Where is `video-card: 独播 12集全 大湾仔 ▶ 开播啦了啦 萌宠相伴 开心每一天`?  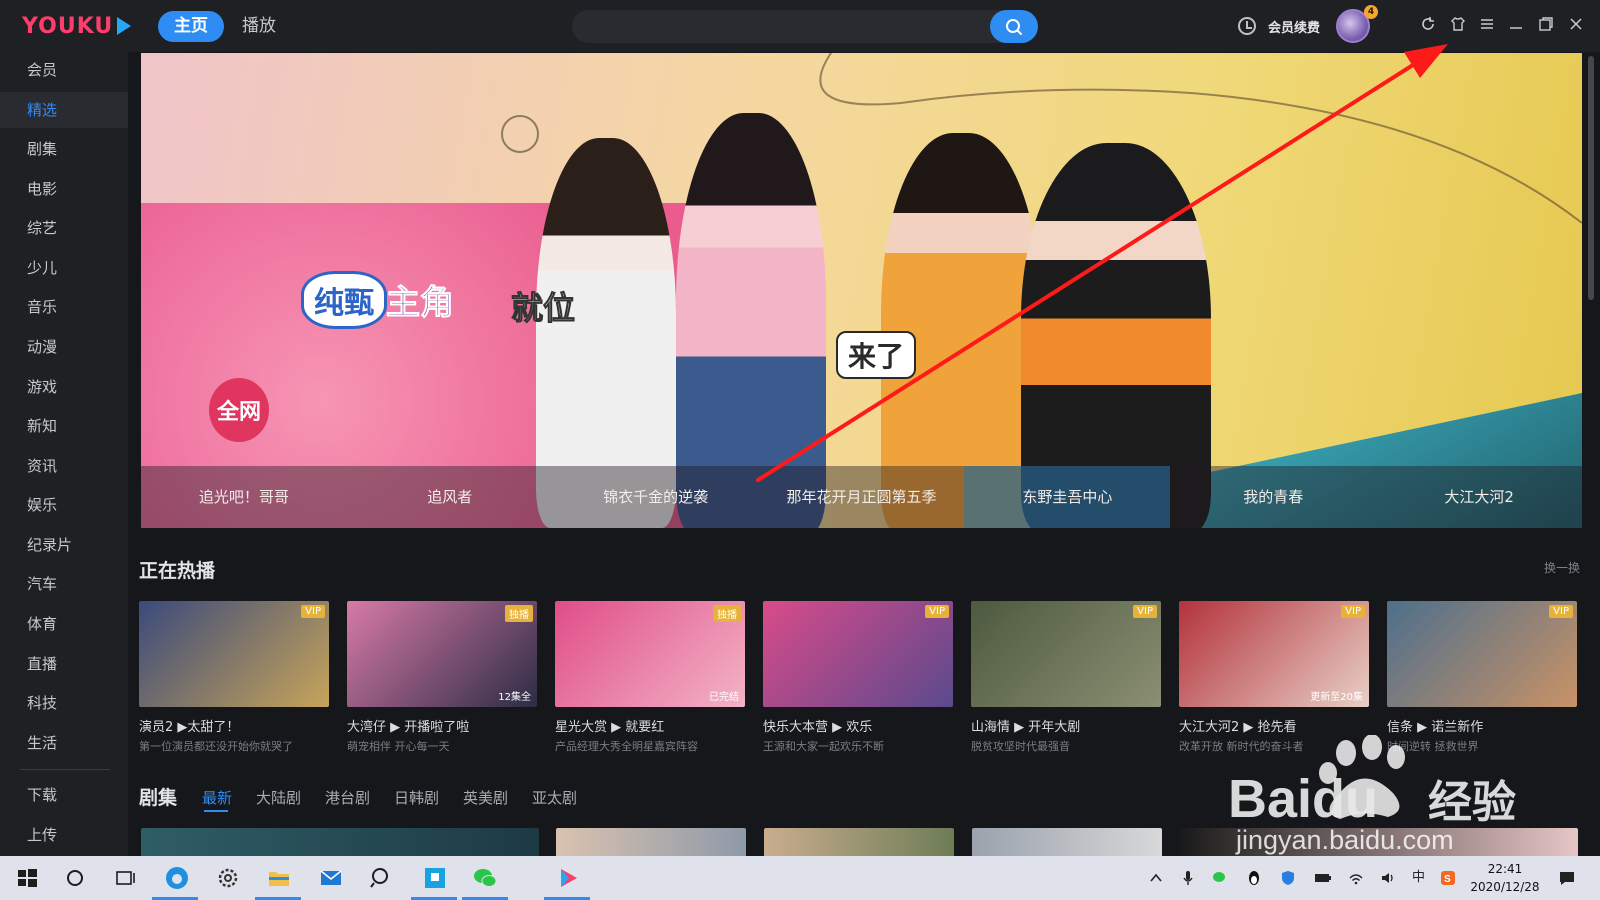 video-card: 独播 12集全 大湾仔 ▶ 开播啦了啦 萌宠相伴 开心每一天 is located at coordinates (442, 678).